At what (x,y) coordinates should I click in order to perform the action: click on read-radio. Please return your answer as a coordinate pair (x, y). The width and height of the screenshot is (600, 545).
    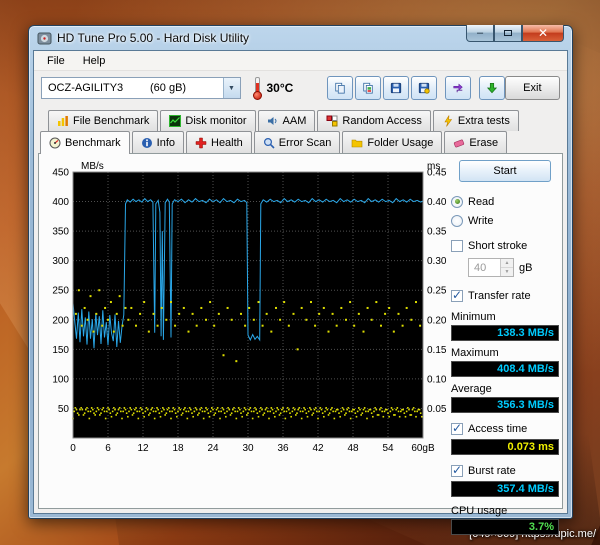
    Looking at the image, I should click on (457, 201).